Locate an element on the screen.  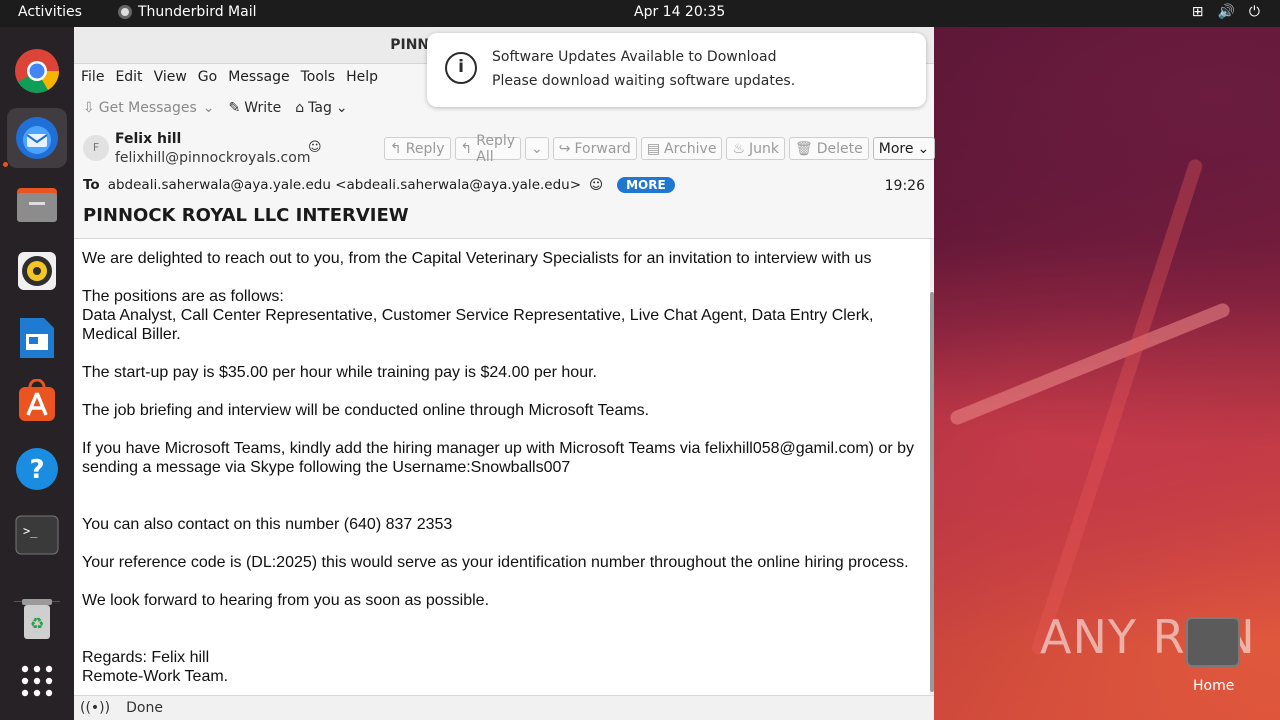
reply-all-dropdown: ⌄ is located at coordinates (537, 148).